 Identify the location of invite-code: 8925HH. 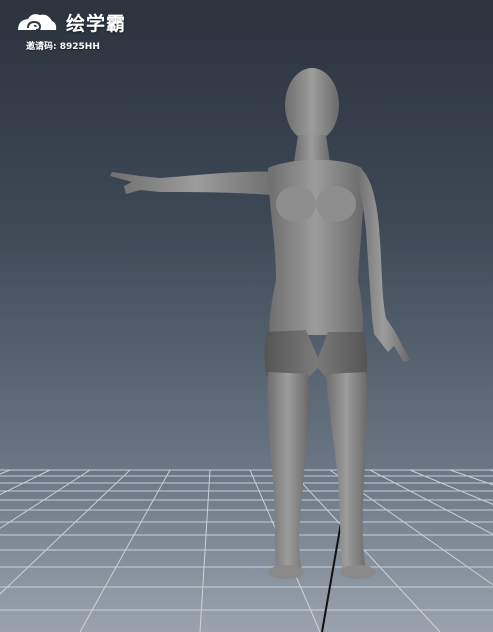
(79, 47).